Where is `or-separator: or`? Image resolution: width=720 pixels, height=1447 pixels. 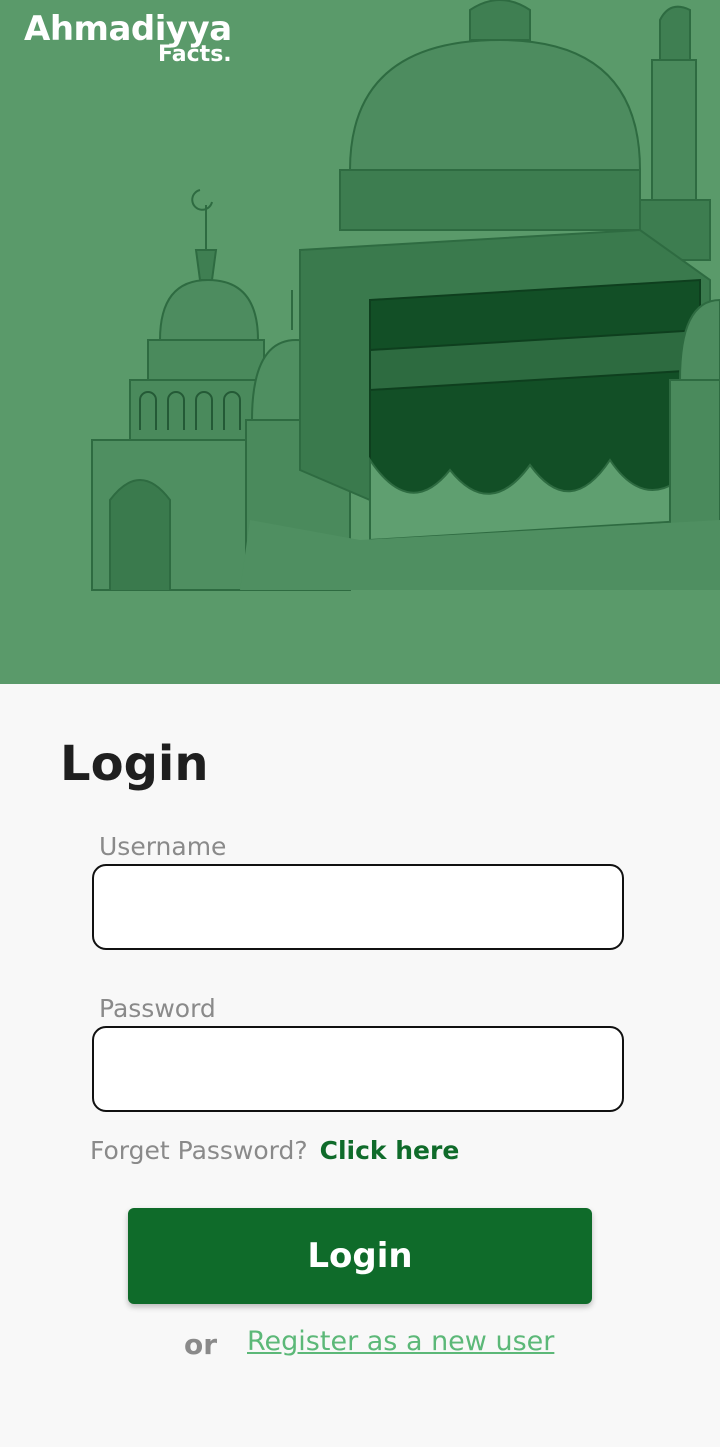 or-separator: or is located at coordinates (201, 1344).